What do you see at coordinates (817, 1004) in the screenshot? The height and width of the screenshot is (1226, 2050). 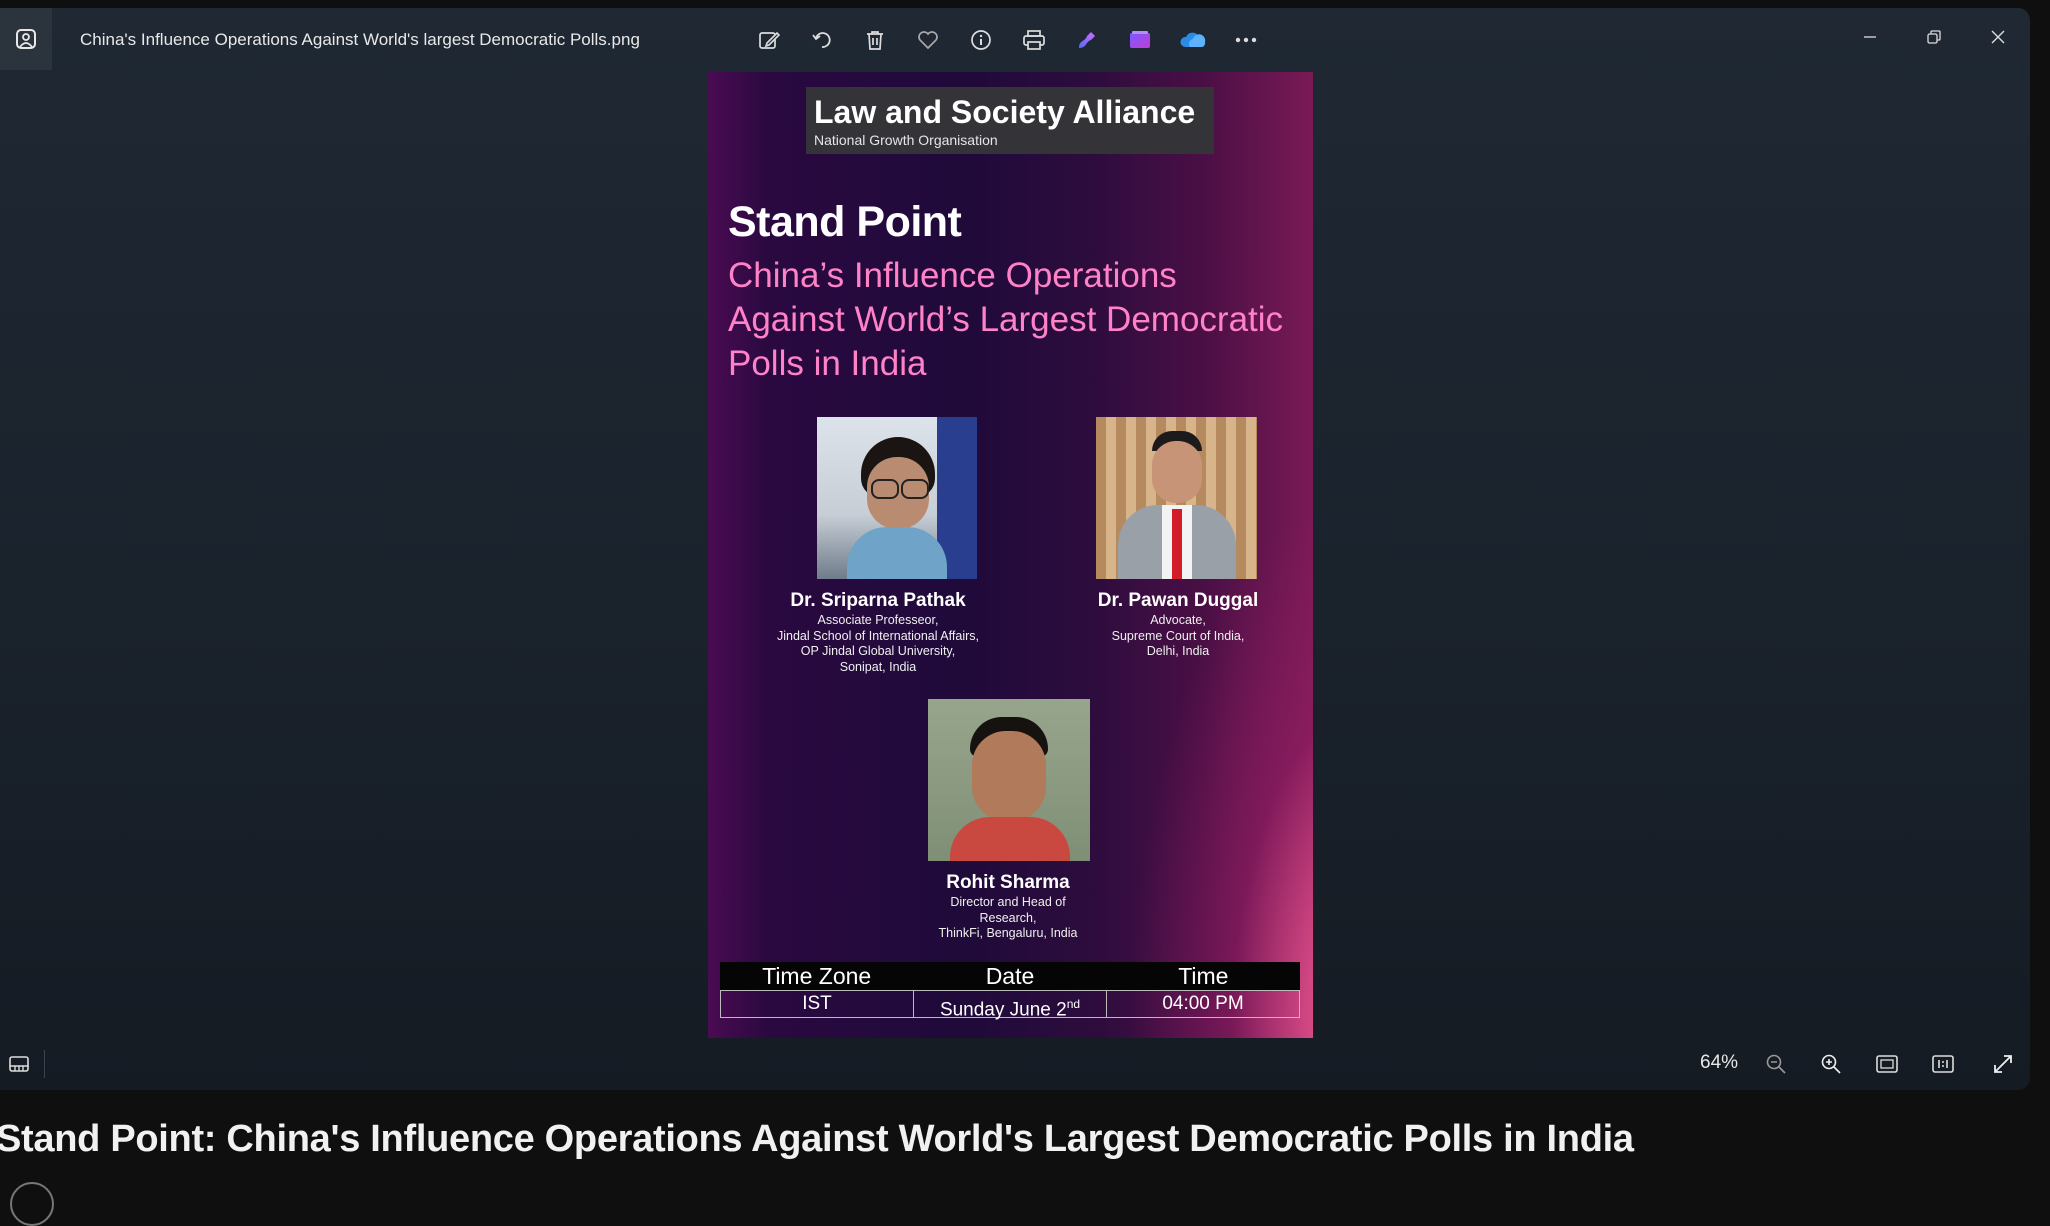 I see `schedule-timezone: IST` at bounding box center [817, 1004].